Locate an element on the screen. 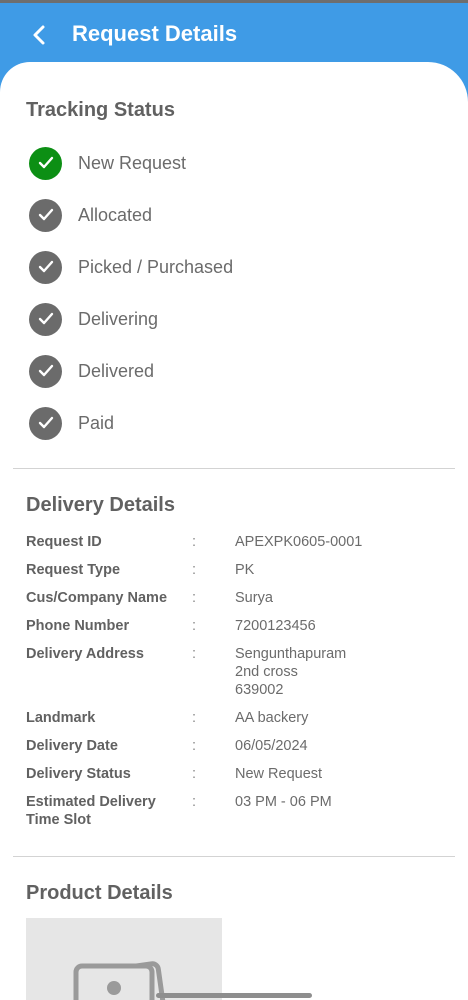 This screenshot has height=1000, width=468. detail-value: APEXPK0605-0001 is located at coordinates (299, 542).